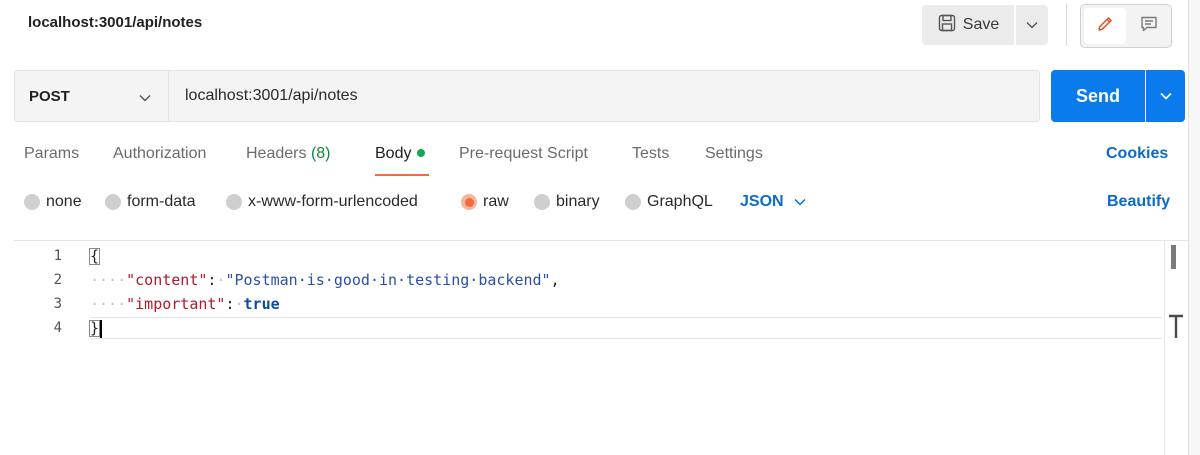 This screenshot has height=455, width=1200. Describe the element at coordinates (57, 280) in the screenshot. I see `line-number: 2` at that location.